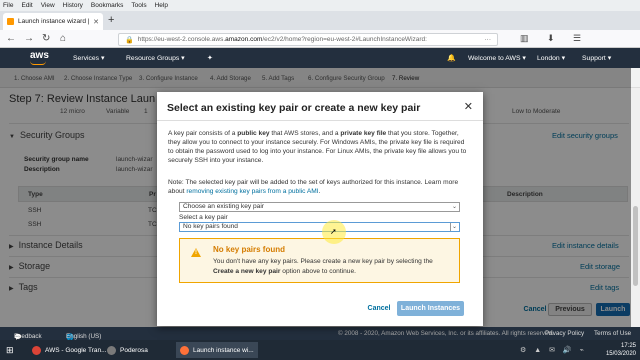  What do you see at coordinates (554, 38) in the screenshot?
I see `toolbar-icons: ▥ ⬇ ☰` at bounding box center [554, 38].